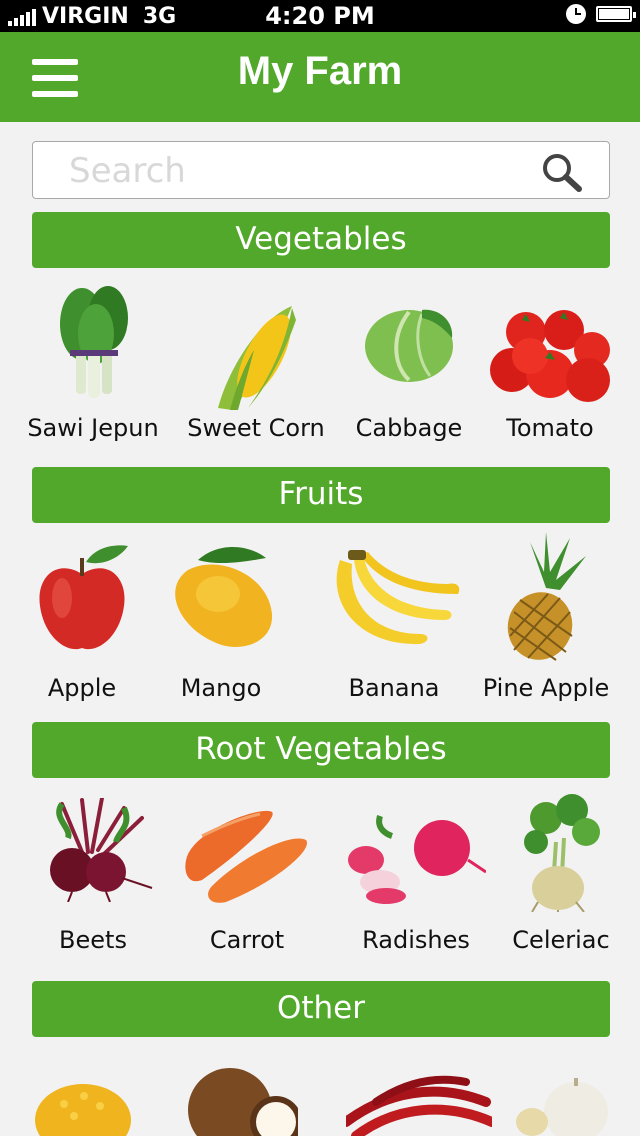 The width and height of the screenshot is (640, 1136). Describe the element at coordinates (321, 1009) in the screenshot. I see `section-header-other: Other` at that location.